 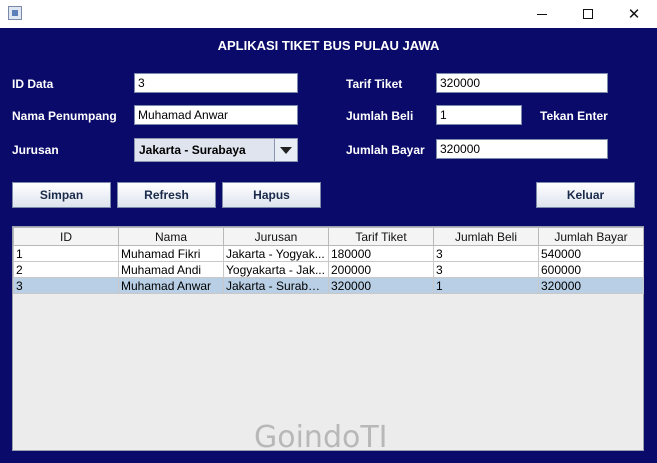 What do you see at coordinates (522, 149) in the screenshot?
I see `jumlah-bayar-field` at bounding box center [522, 149].